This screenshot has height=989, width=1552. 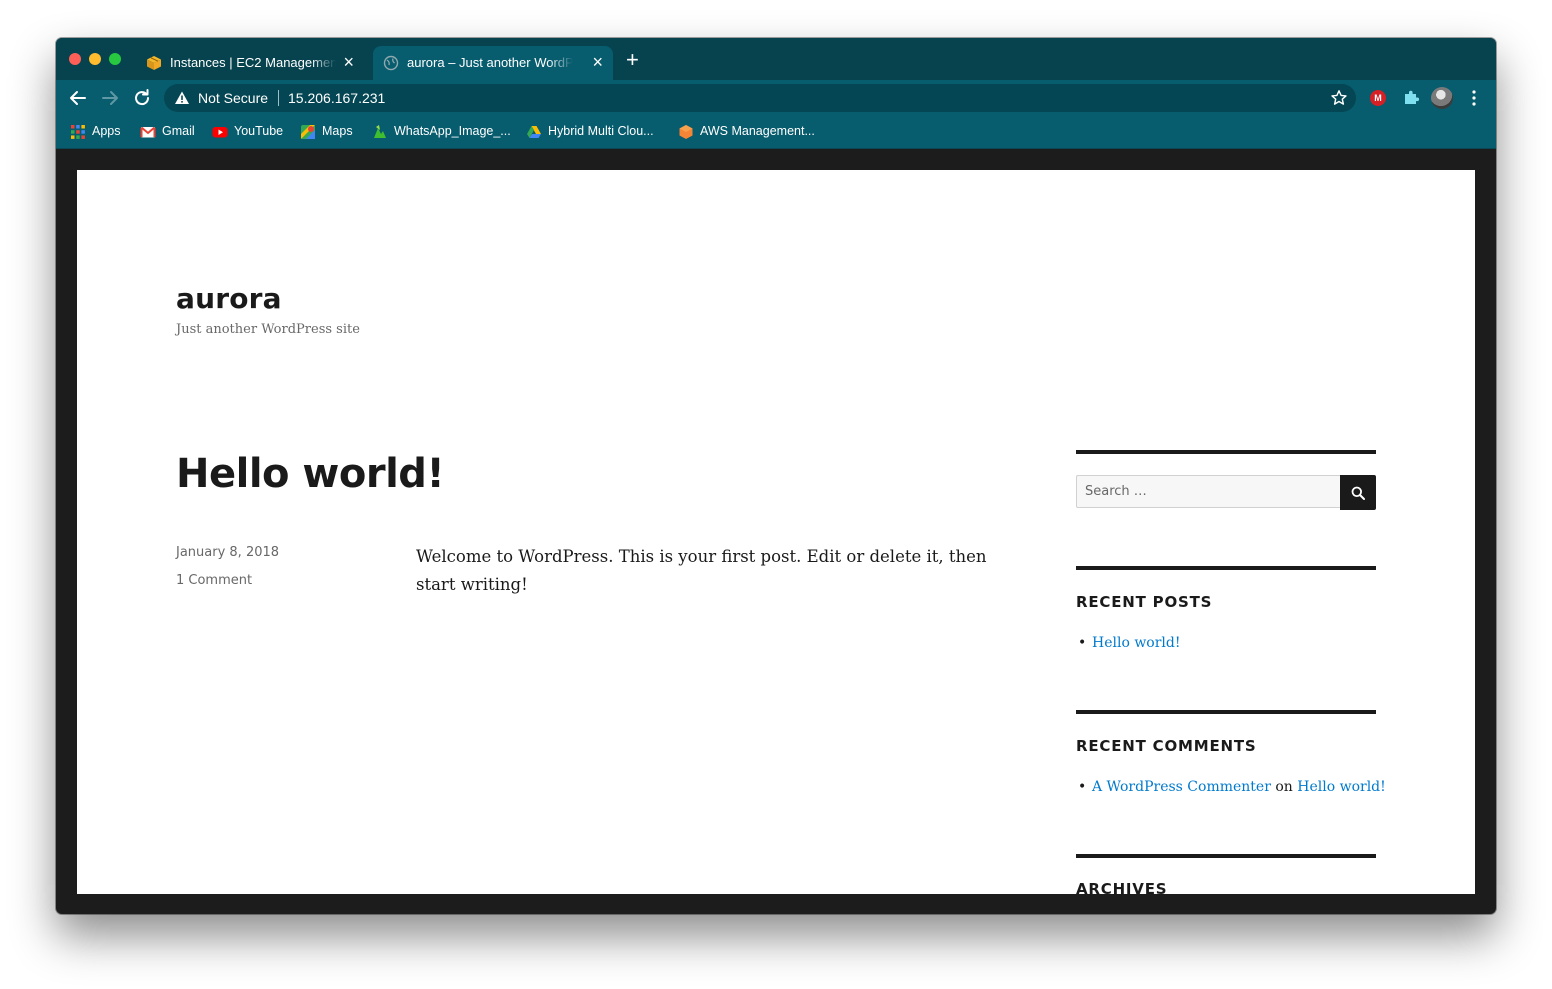 What do you see at coordinates (1208, 491) in the screenshot?
I see `search-input` at bounding box center [1208, 491].